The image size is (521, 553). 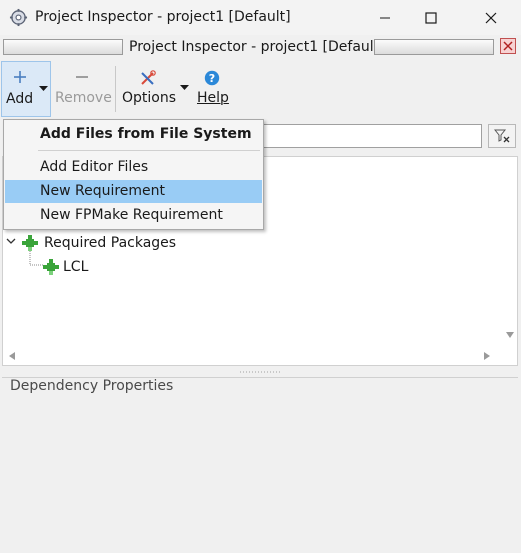 What do you see at coordinates (434, 47) in the screenshot?
I see `caption-grip-right` at bounding box center [434, 47].